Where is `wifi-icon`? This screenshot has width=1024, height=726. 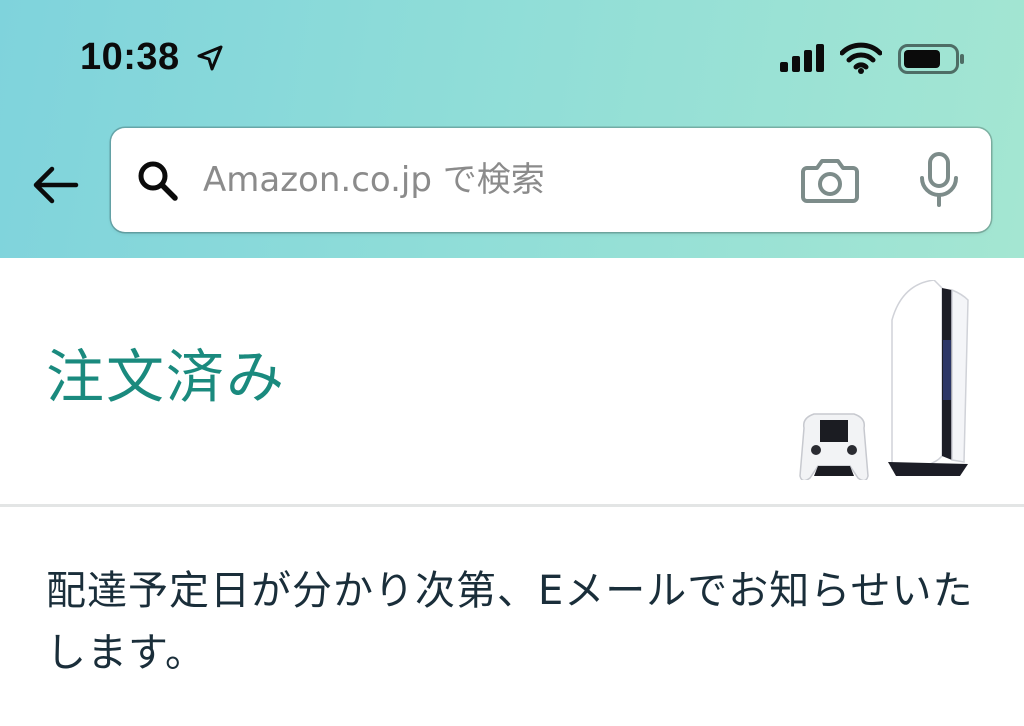
wifi-icon is located at coordinates (861, 58).